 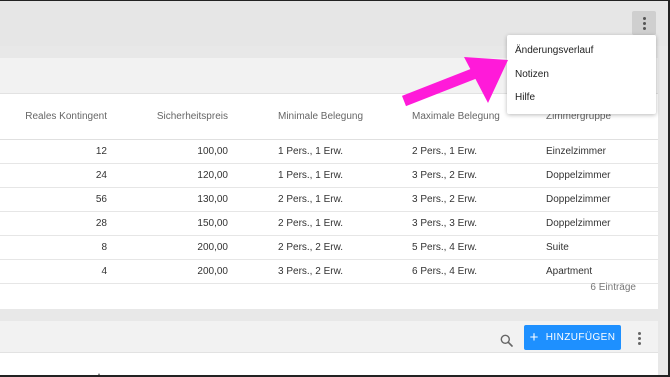 I want to click on dropdown-menu: Änderungsverlauf Notizen Hilfe, so click(x=581, y=74).